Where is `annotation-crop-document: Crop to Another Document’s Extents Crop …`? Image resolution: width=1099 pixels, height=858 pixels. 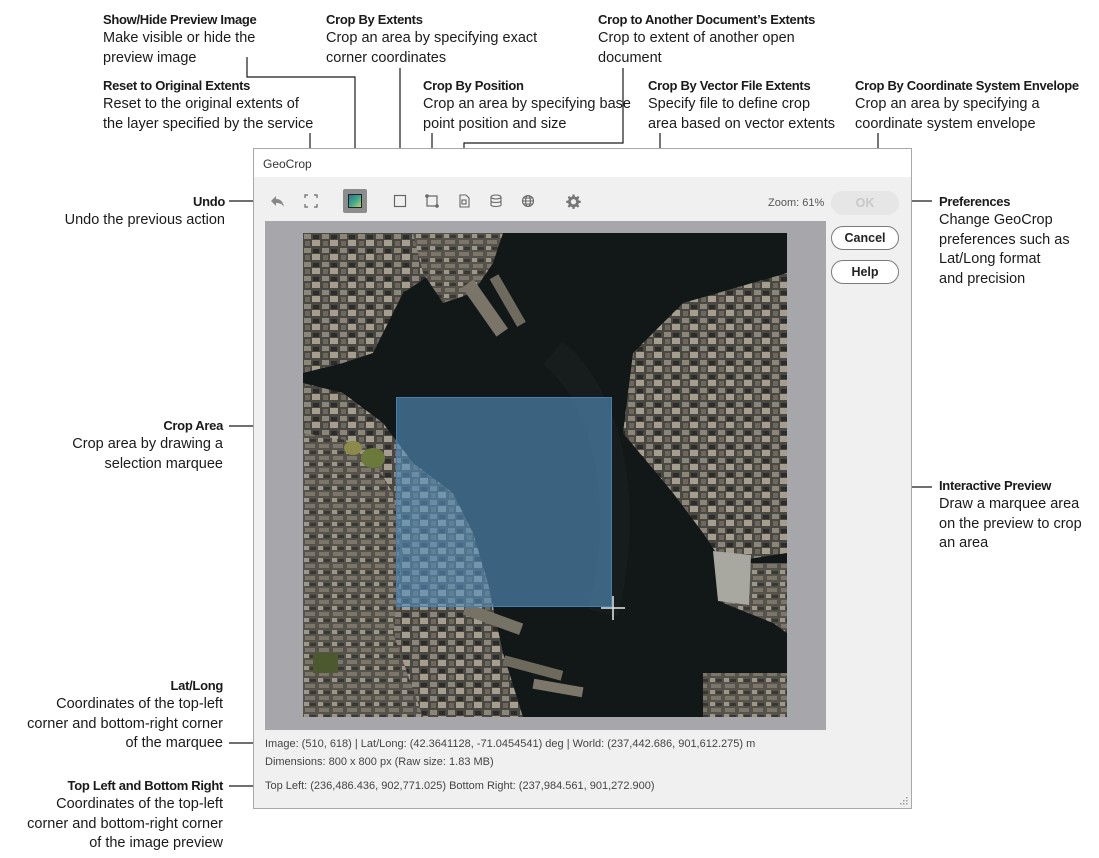
annotation-crop-document: Crop to Another Document’s Extents Crop … is located at coordinates (706, 39).